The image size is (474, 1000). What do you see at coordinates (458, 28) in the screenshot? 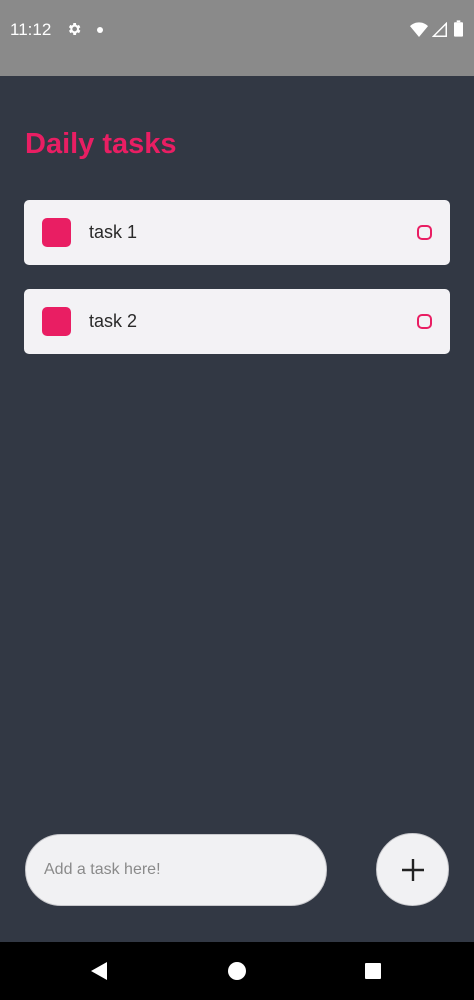
I see `battery-icon` at bounding box center [458, 28].